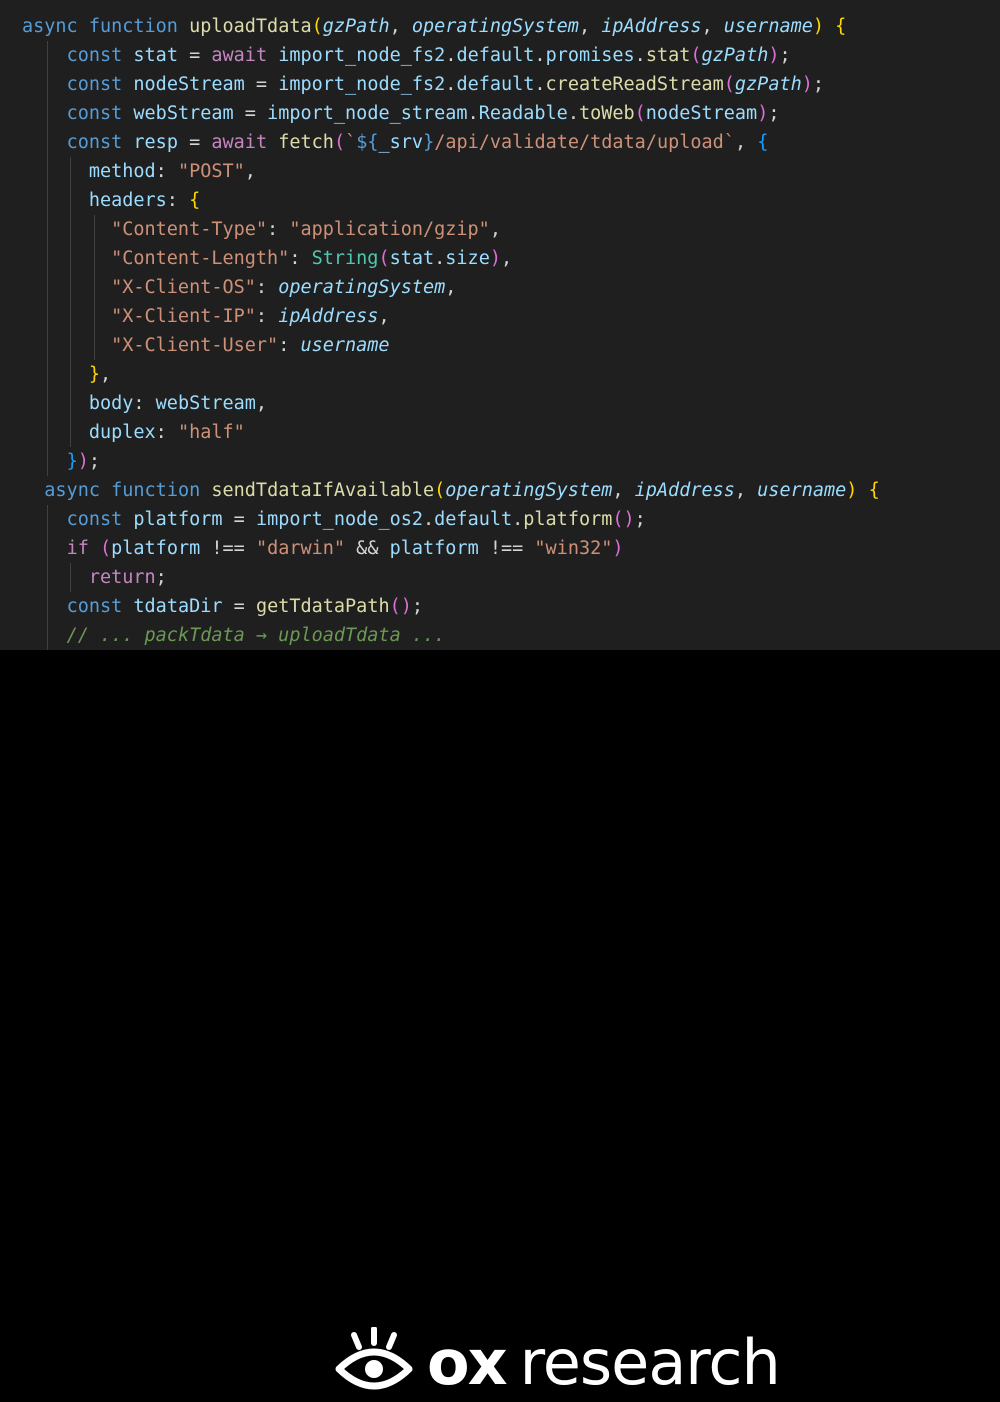 Image resolution: width=1000 pixels, height=1402 pixels. I want to click on code-token: createReadStream, so click(634, 84).